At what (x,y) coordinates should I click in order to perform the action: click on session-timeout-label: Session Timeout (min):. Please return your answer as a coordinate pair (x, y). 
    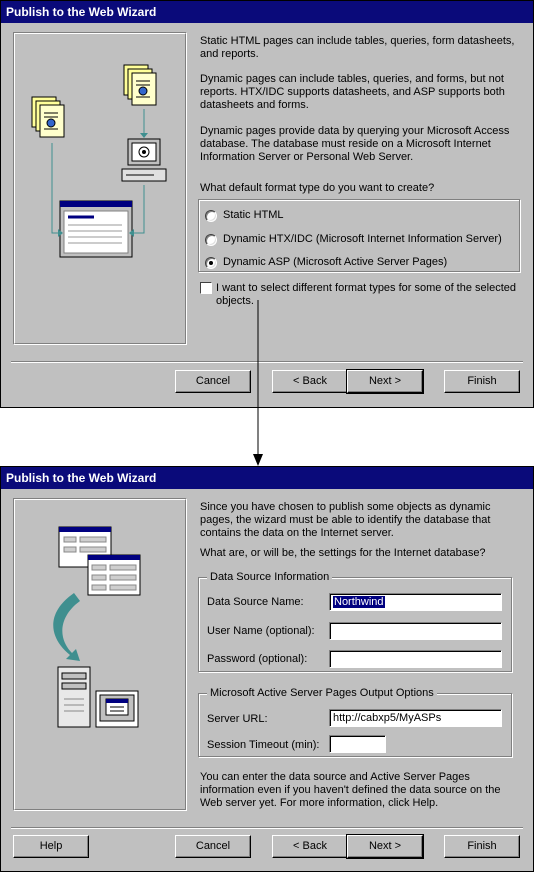
    Looking at the image, I should click on (263, 745).